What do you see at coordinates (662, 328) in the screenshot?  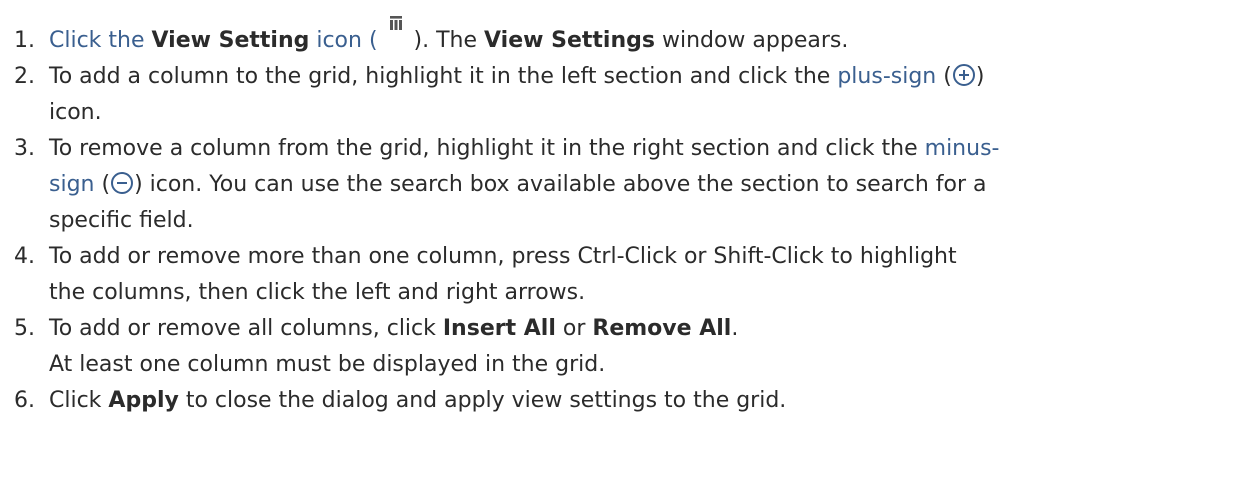 I see `remove-all-label: Remove All` at bounding box center [662, 328].